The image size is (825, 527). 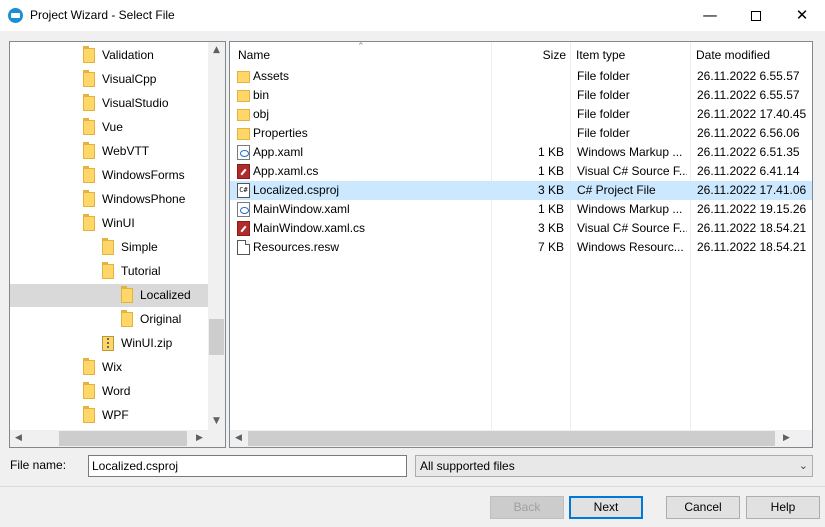 I want to click on list-horizontal-scrollbar: ◀ ▶, so click(x=512, y=438).